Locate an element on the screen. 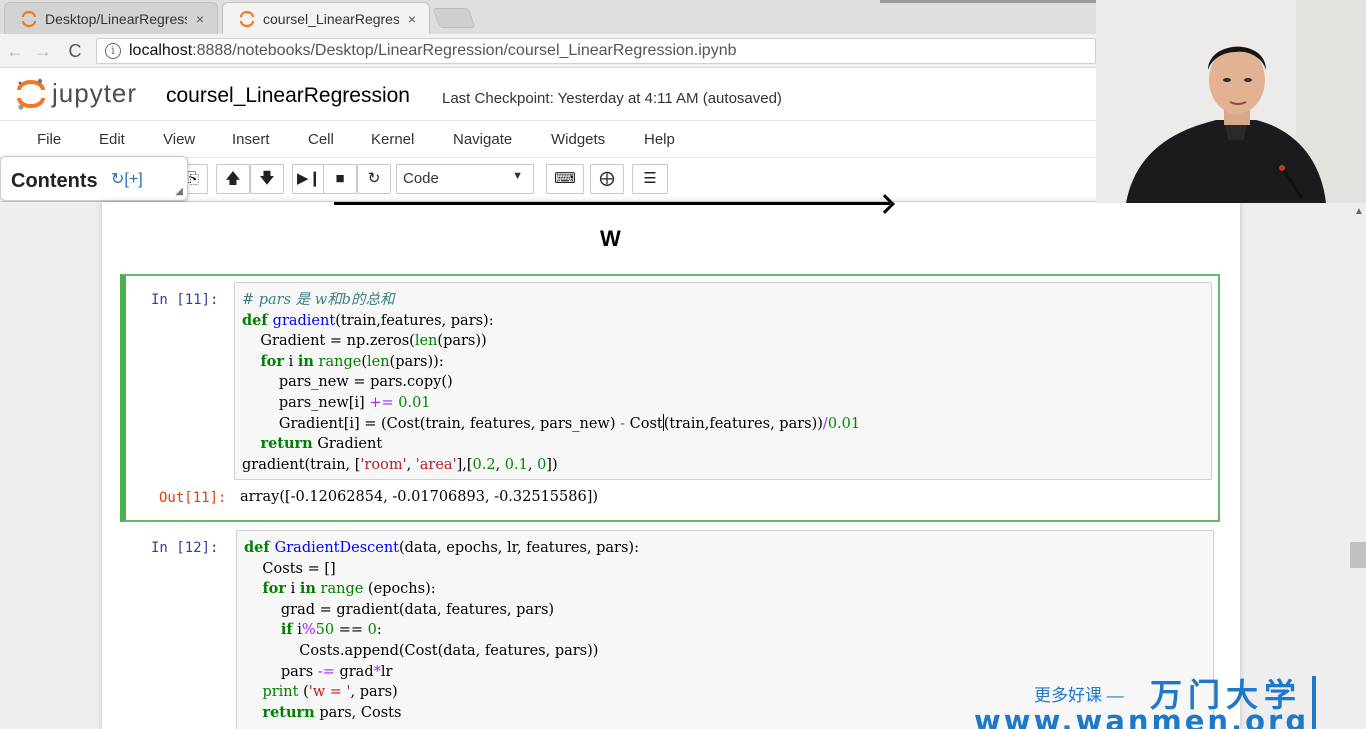 The width and height of the screenshot is (1366, 729). menu-view: View is located at coordinates (179, 139).